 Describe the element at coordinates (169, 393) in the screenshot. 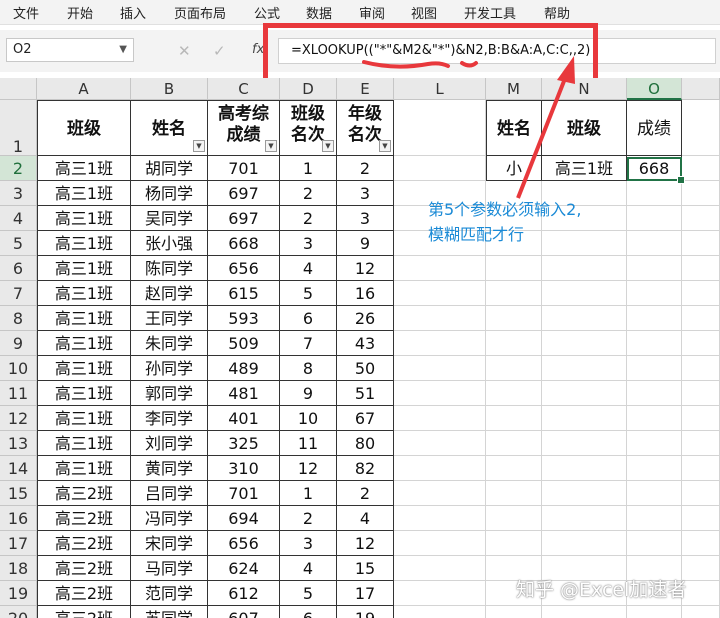

I see `table-cell: 郭同学` at that location.